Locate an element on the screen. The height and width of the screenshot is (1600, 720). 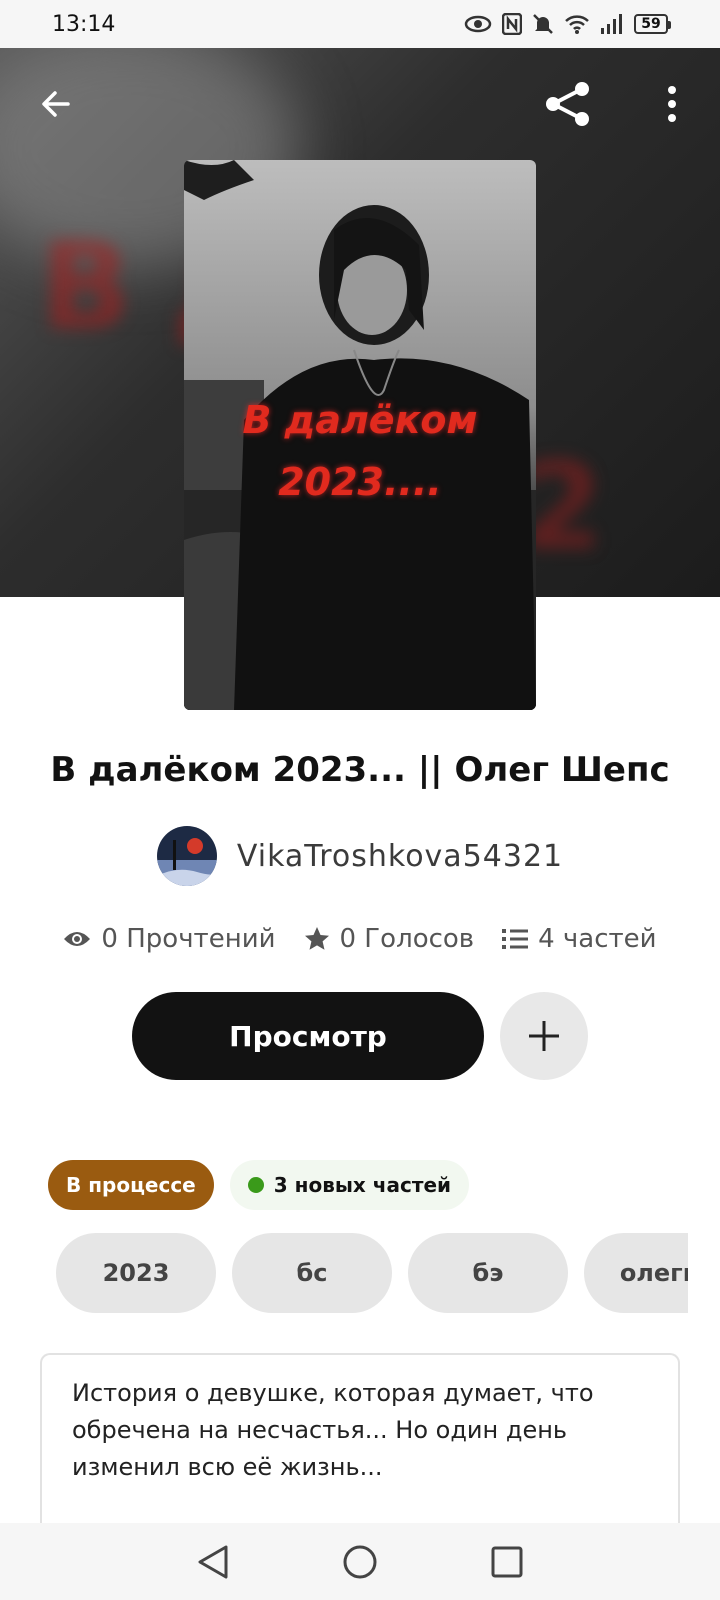
add-to-library-button is located at coordinates (544, 1036).